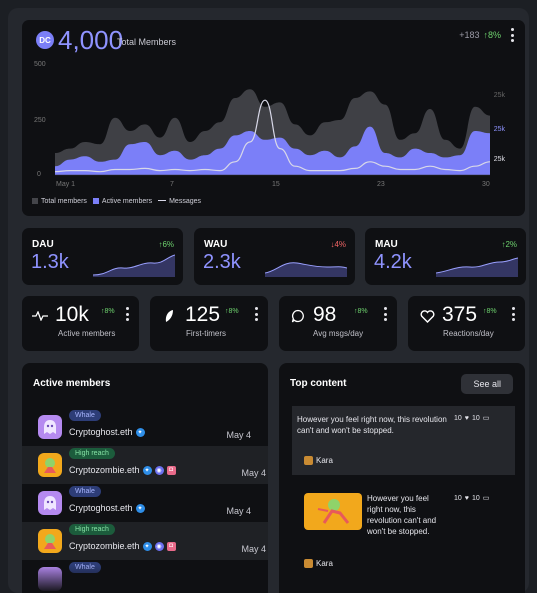 The image size is (537, 593). Describe the element at coordinates (206, 333) in the screenshot. I see `stat-label: First-timers` at that location.